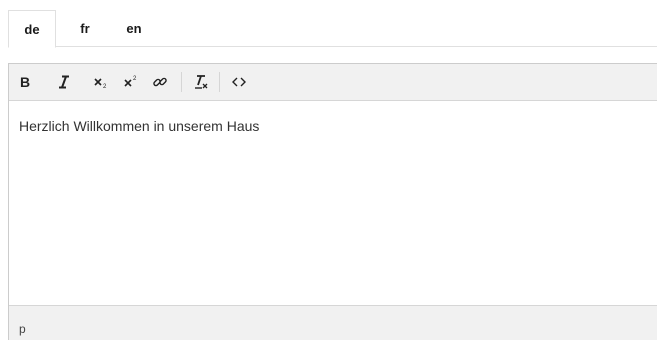  I want to click on superscript-icon: 2, so click(130, 81).